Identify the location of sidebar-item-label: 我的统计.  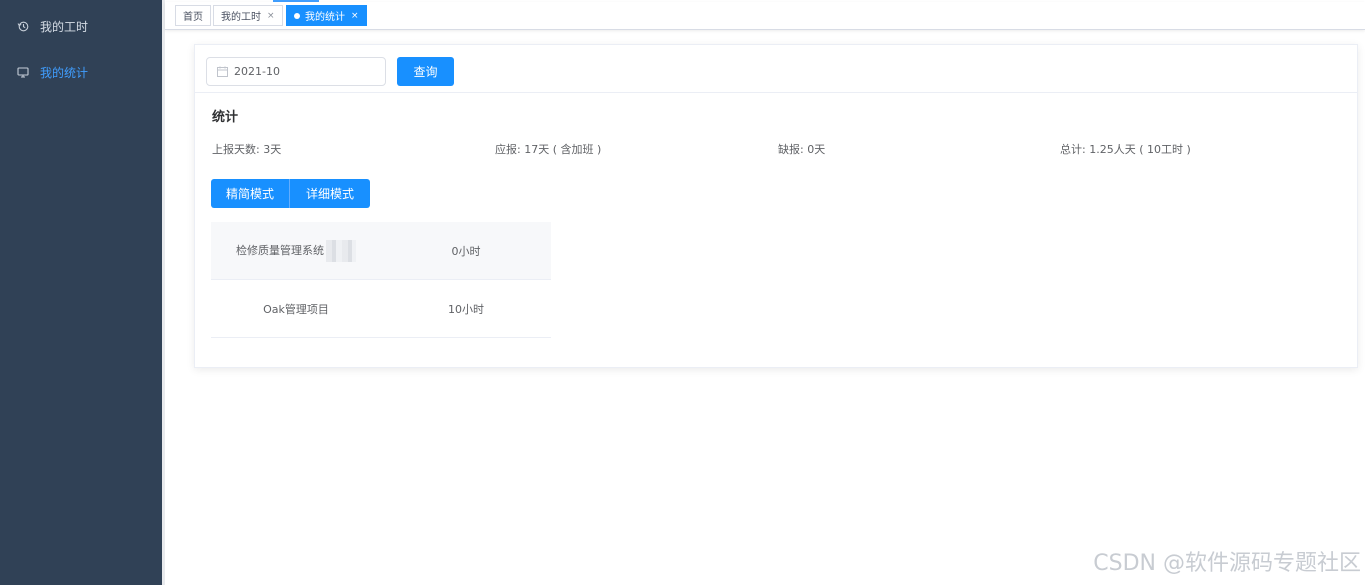
(64, 72).